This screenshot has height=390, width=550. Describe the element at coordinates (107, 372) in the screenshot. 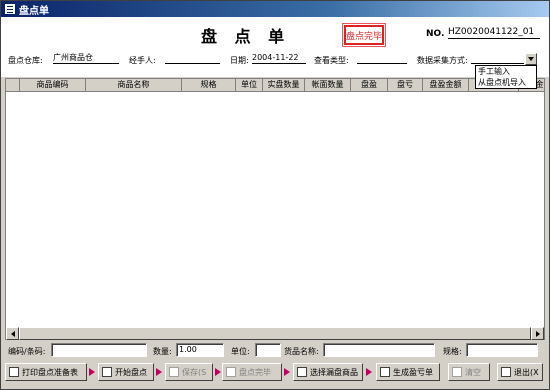

I see `start-count-icon` at that location.